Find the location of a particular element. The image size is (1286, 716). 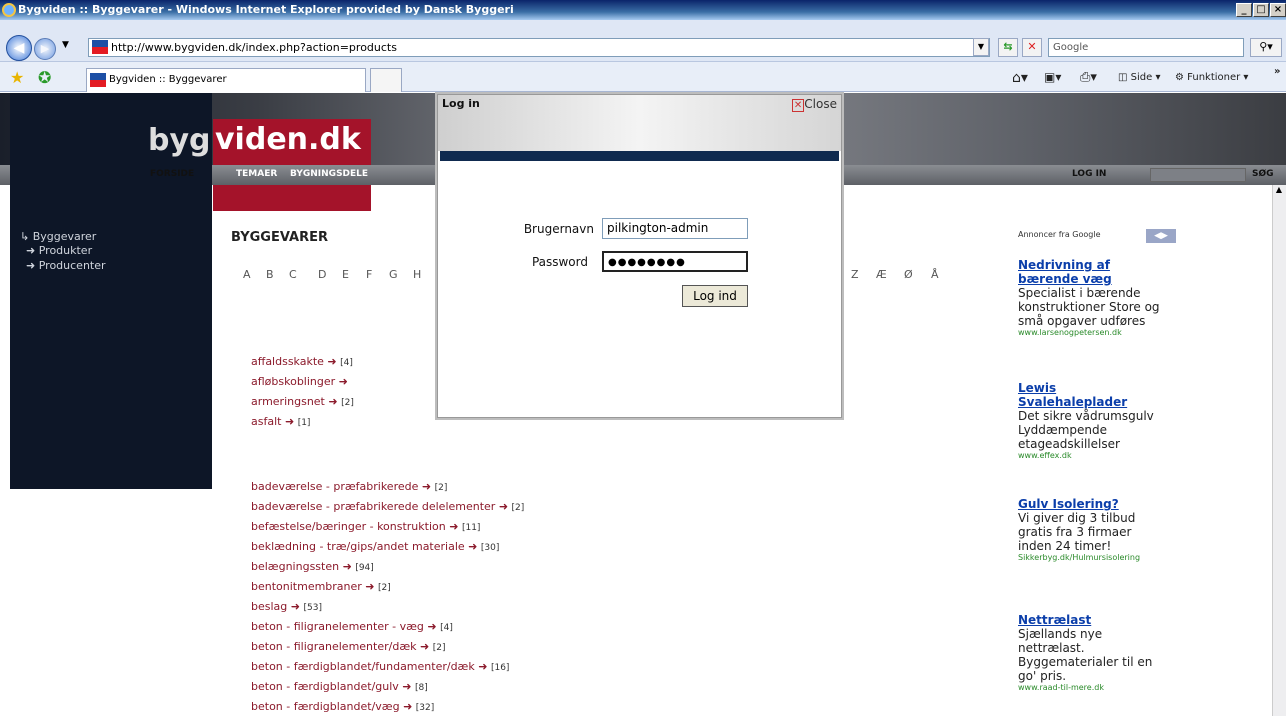

print-icon: ⎙▾ is located at coordinates (1088, 77).